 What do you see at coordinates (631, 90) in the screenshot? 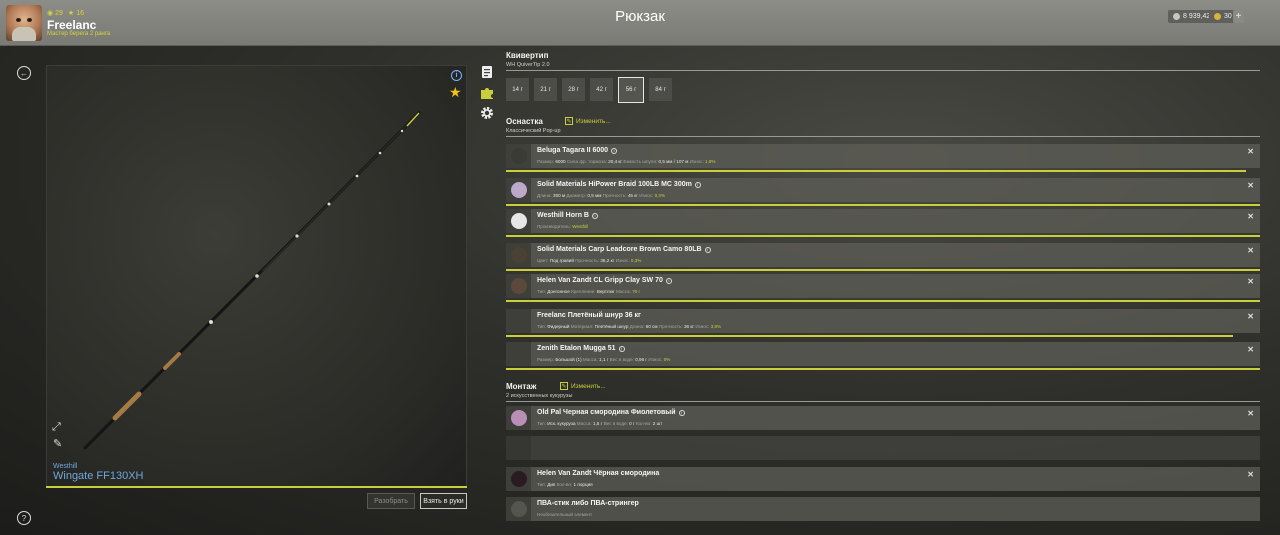
I see `tip-weight-option-selected: 56 г` at bounding box center [631, 90].